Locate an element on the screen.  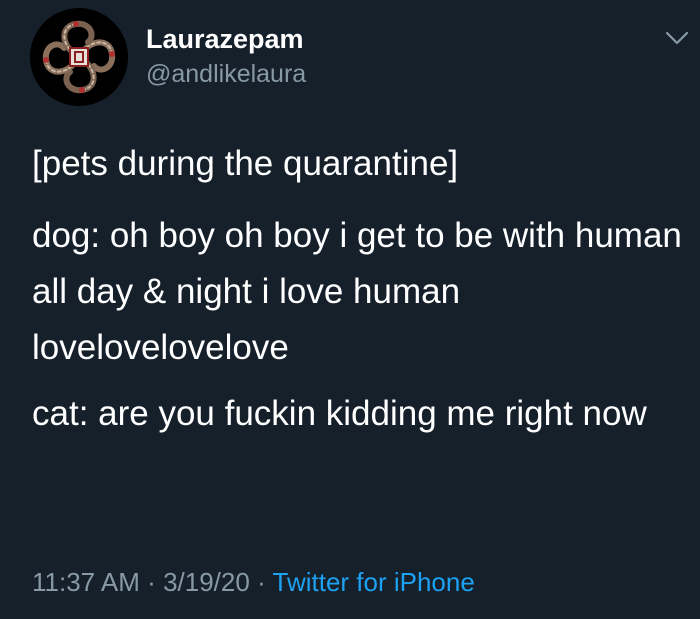
author-handle: @andlikelaura is located at coordinates (226, 74).